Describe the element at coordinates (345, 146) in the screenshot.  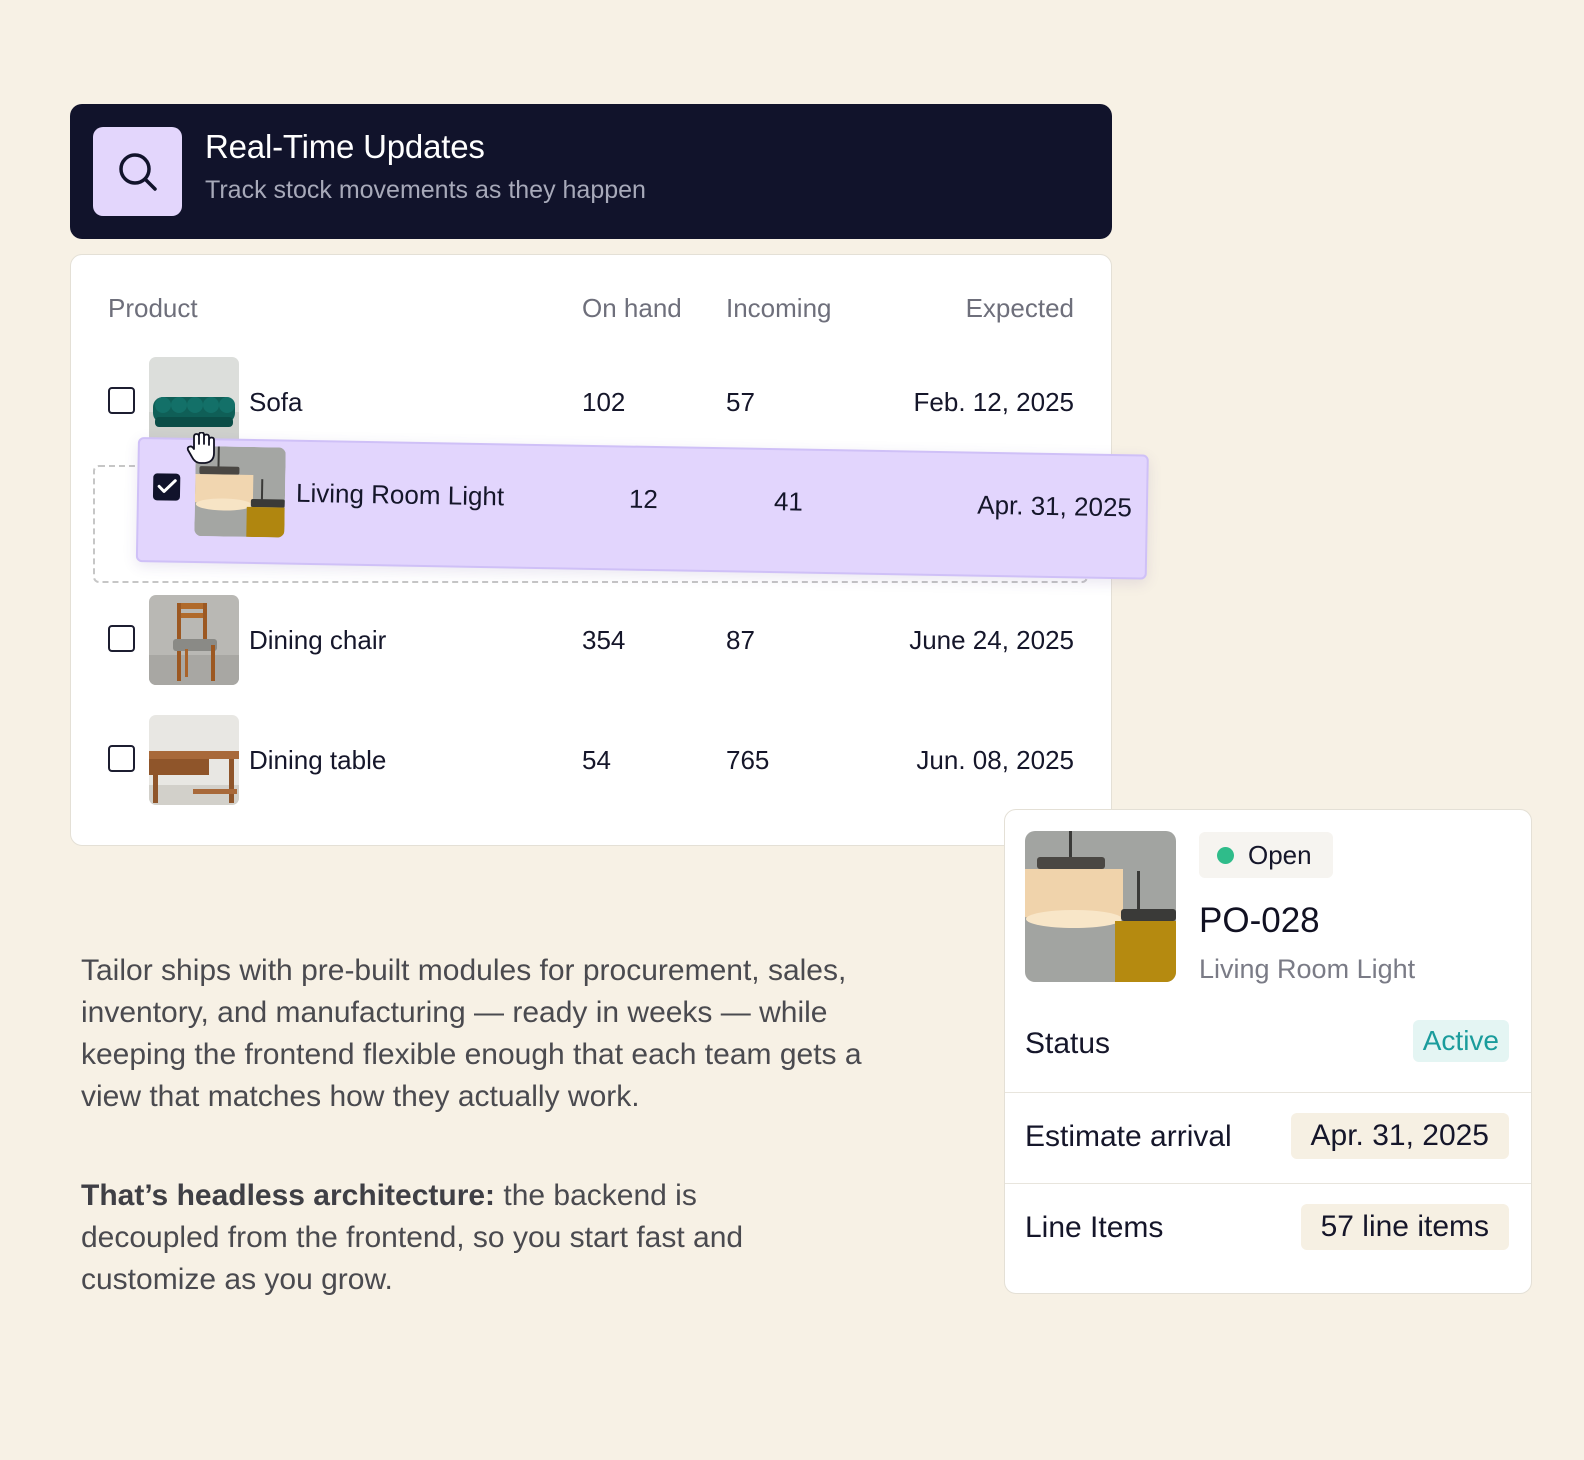
I see `banner-title: Real-Time Updates` at that location.